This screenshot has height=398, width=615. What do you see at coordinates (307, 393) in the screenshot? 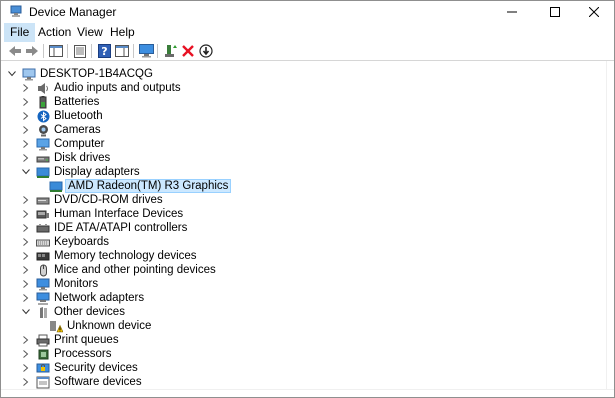
I see `status-strip` at bounding box center [307, 393].